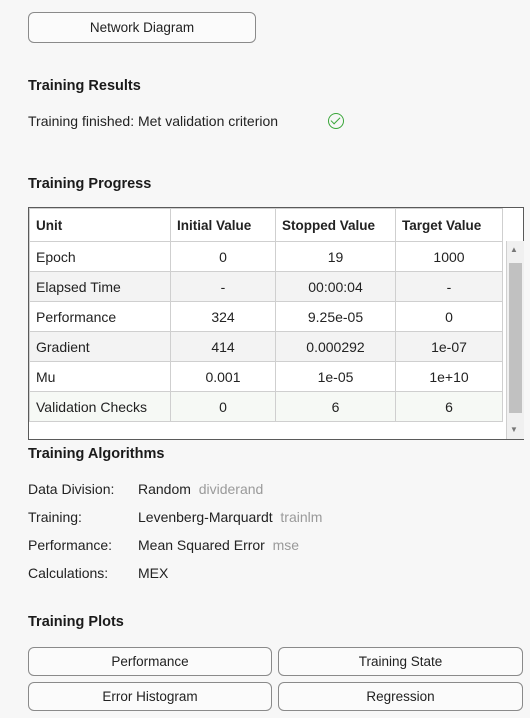 The width and height of the screenshot is (530, 718). What do you see at coordinates (223, 376) in the screenshot?
I see `table-cell: 0.001` at bounding box center [223, 376].